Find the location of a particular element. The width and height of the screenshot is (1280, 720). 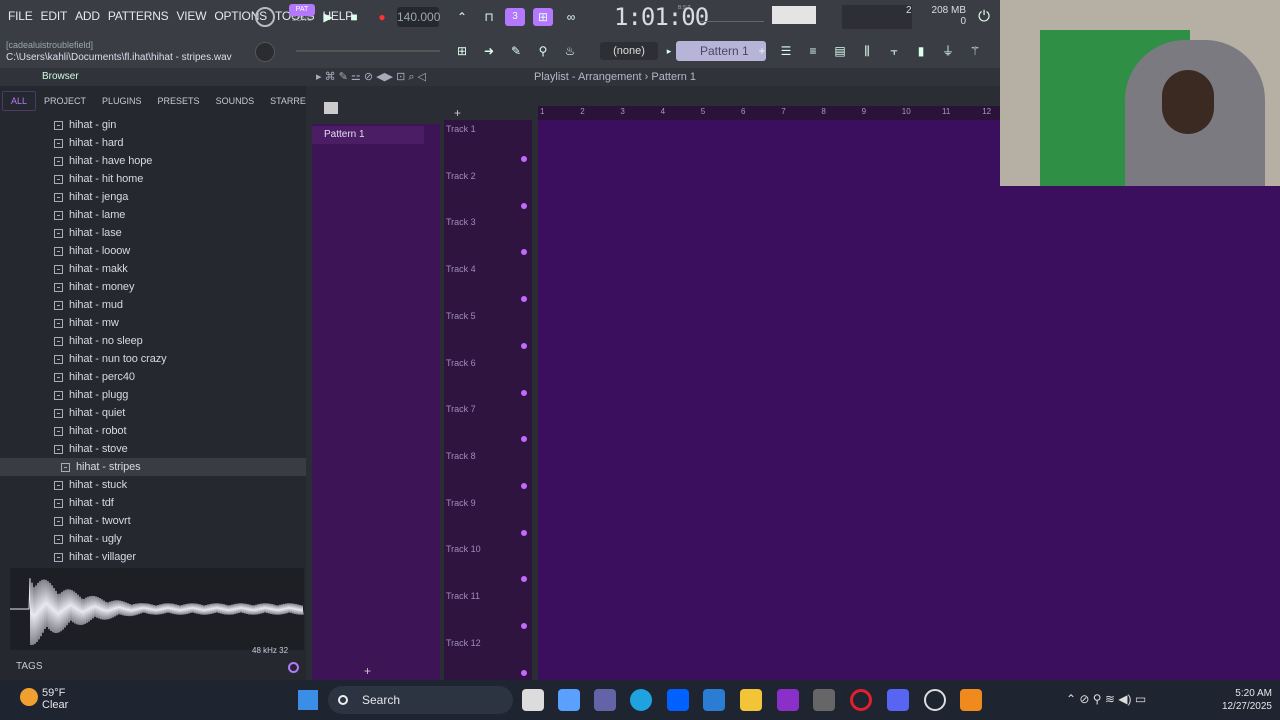

browser-item: hihat - hard is located at coordinates (153, 143).